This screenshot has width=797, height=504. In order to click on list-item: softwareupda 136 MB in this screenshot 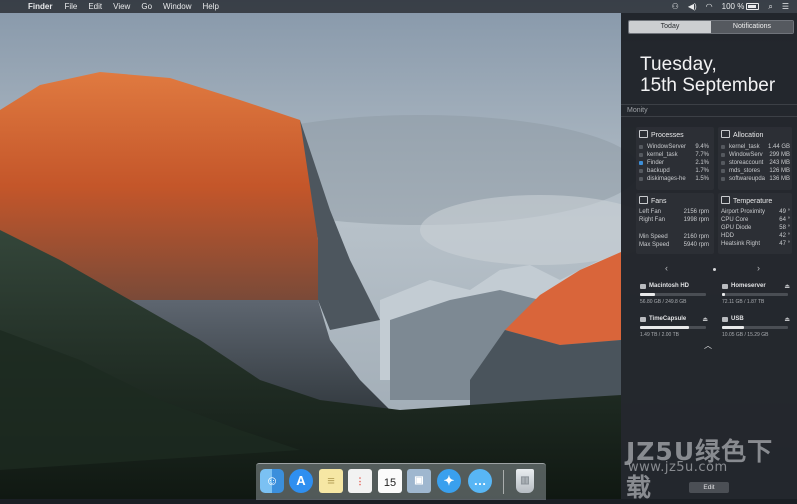, I will do `click(755, 179)`.